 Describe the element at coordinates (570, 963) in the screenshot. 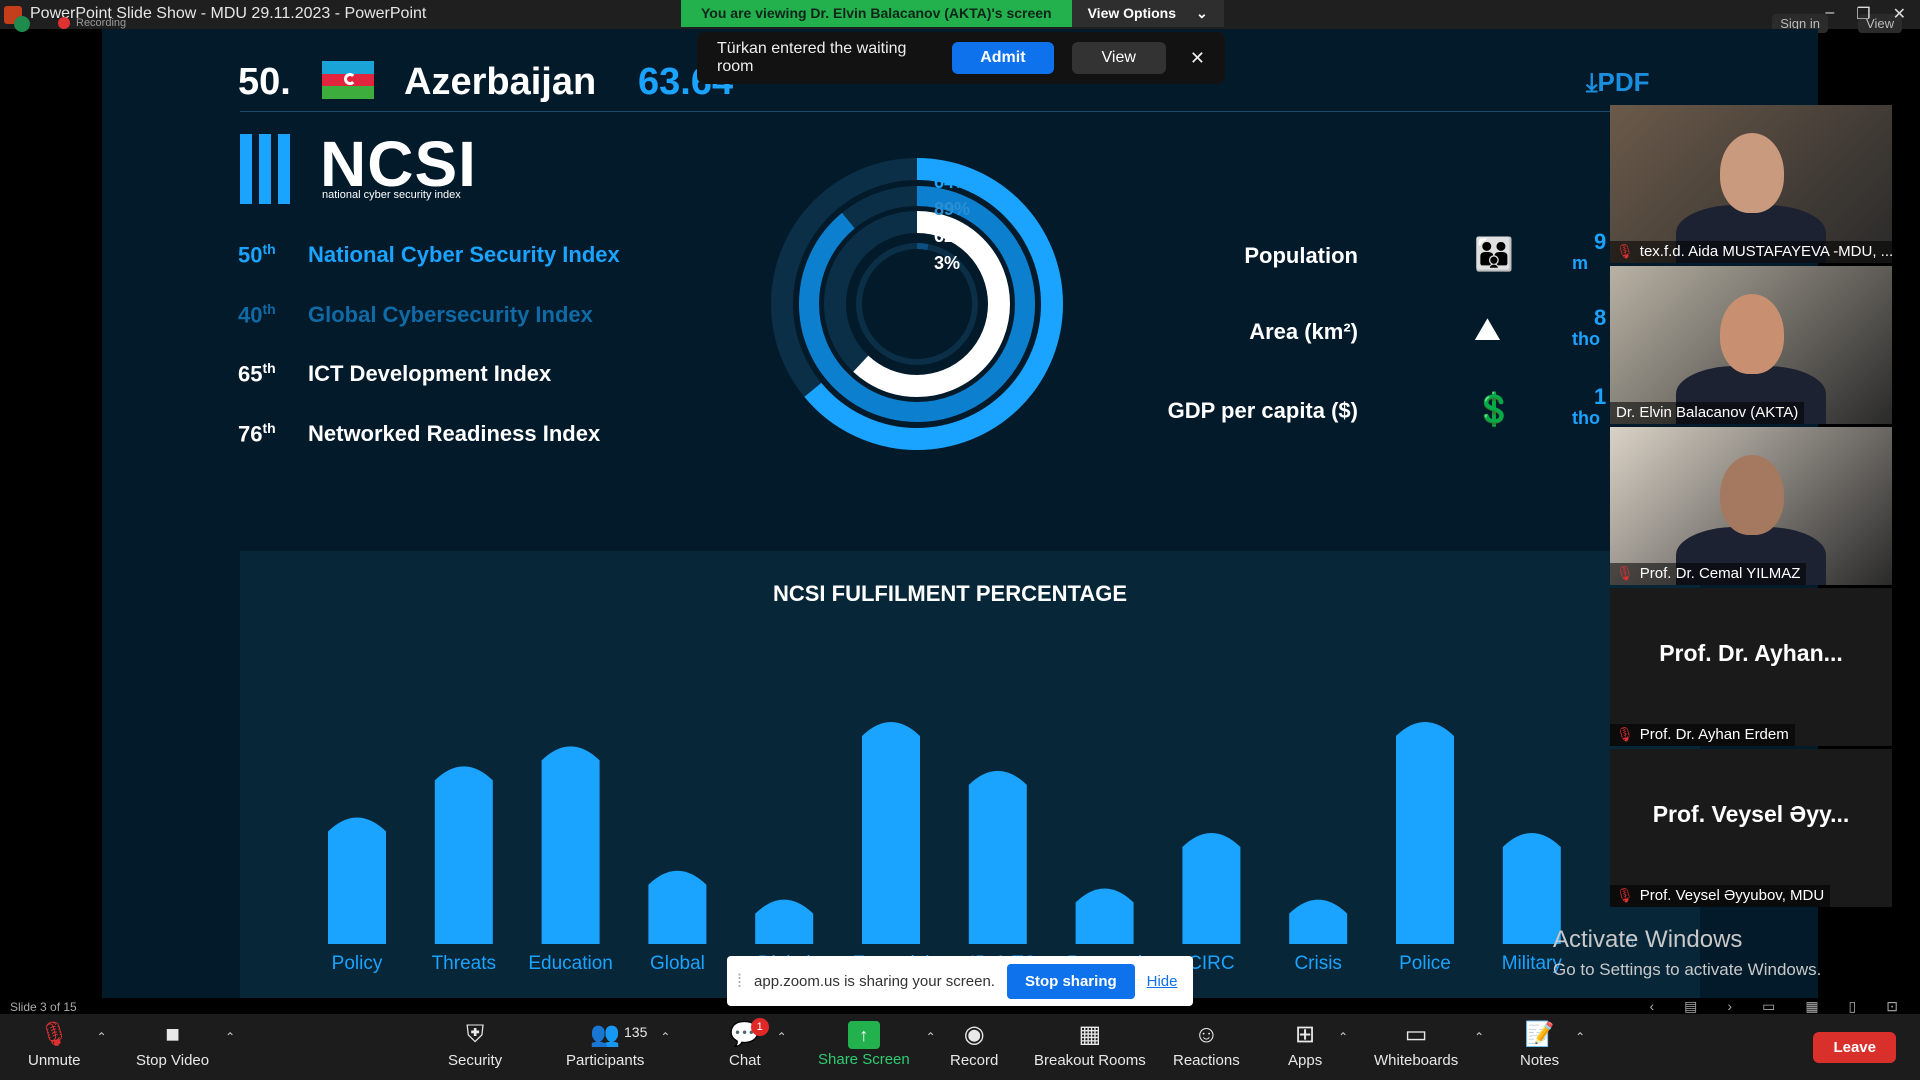

I see `category-label: Education` at that location.